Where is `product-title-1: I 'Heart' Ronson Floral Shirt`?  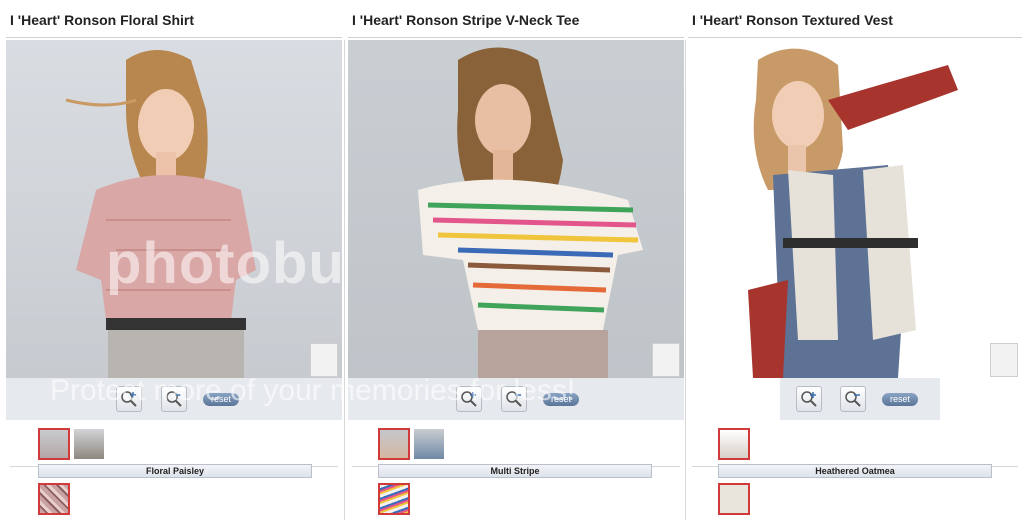 product-title-1: I 'Heart' Ronson Floral Shirt is located at coordinates (102, 20).